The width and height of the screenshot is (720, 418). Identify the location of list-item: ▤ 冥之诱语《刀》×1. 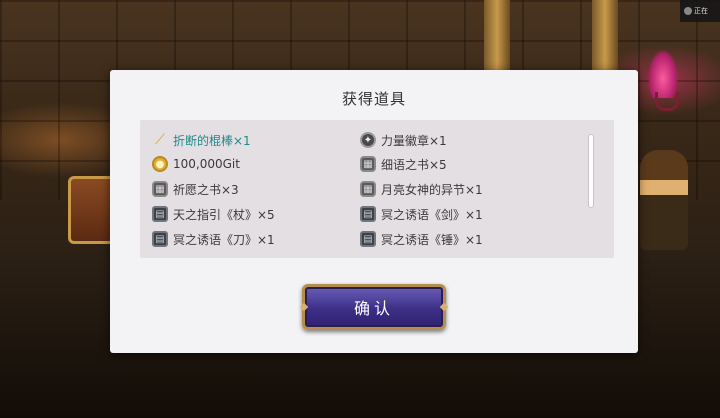
(213, 239).